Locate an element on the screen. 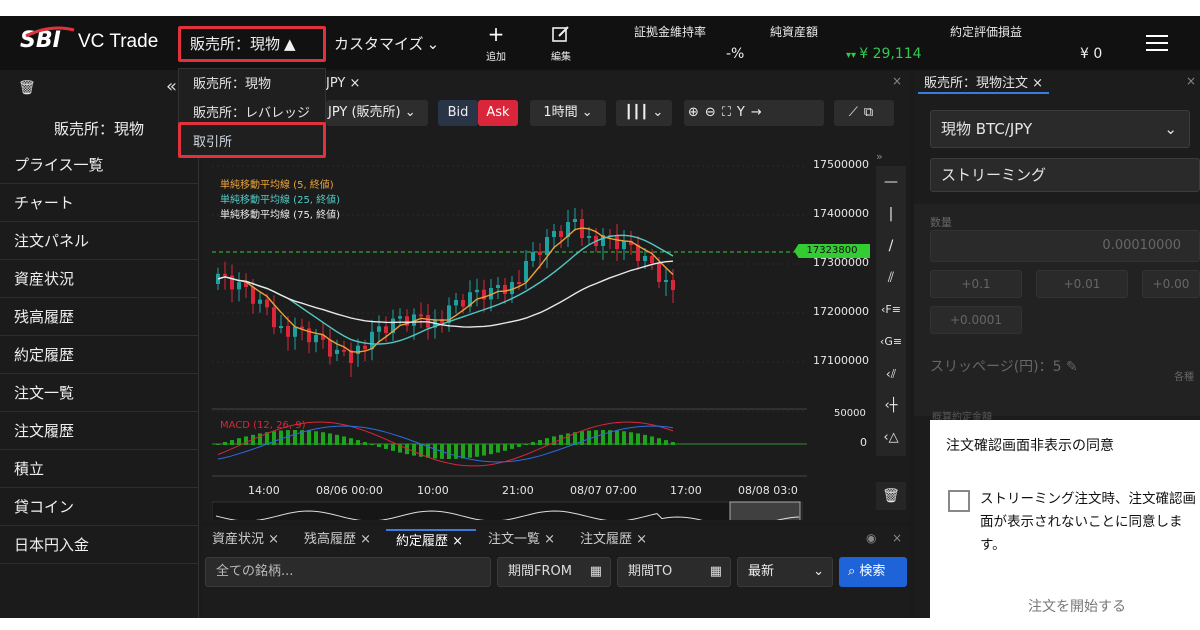 This screenshot has width=1200, height=630. expand-icon: » is located at coordinates (879, 156).